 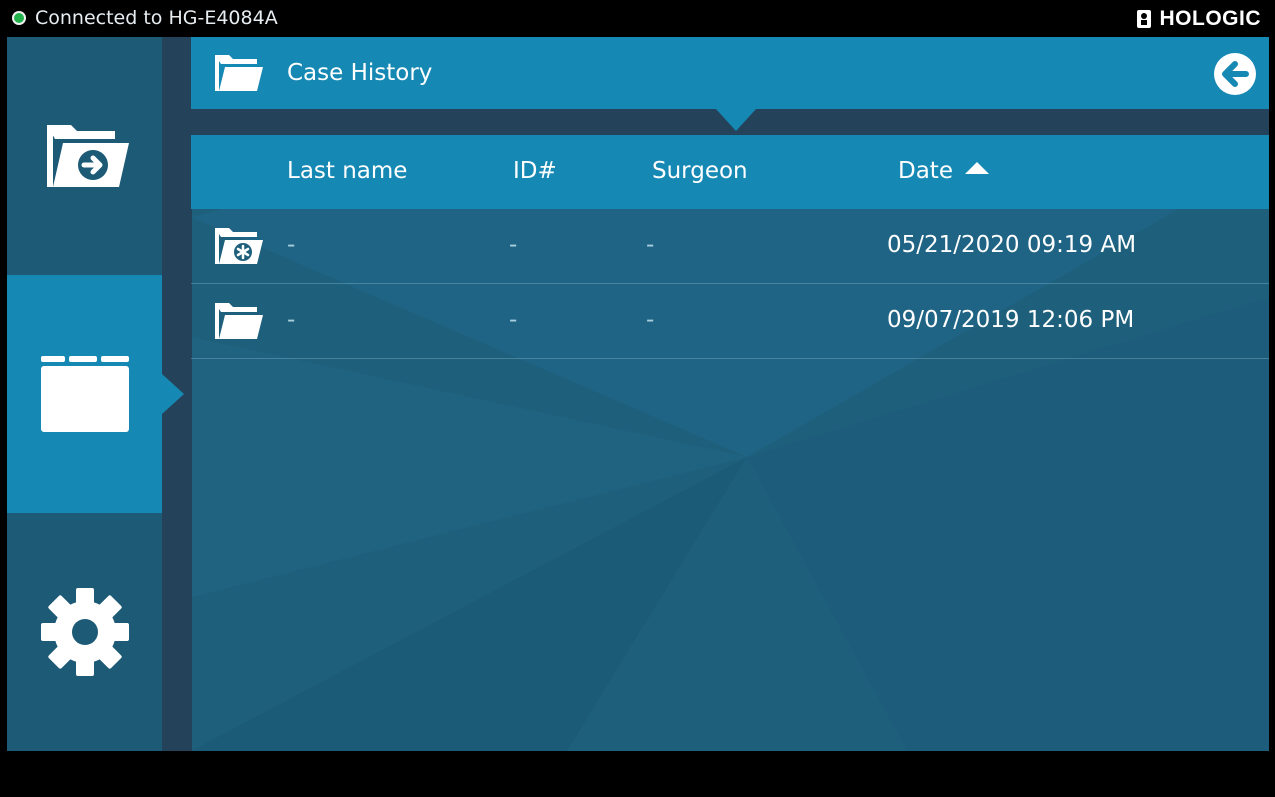 I want to click on table-row: - - - 09/07/2019 12:06 PM, so click(x=730, y=321).